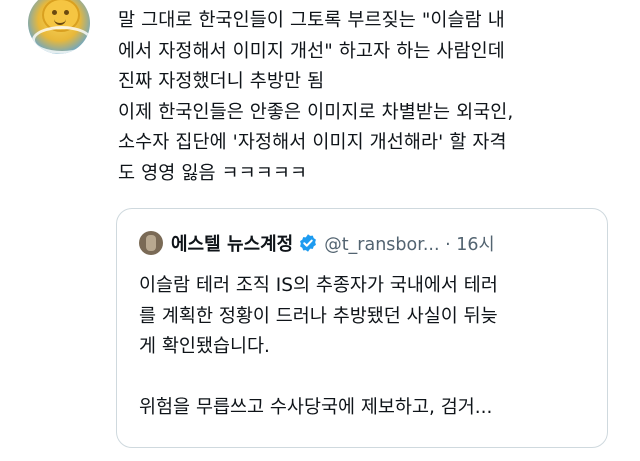 The image size is (640, 461). I want to click on quoted-body-line: 를 계획한 정황이 드러나 추방됐던 사실이 뒤늦, so click(318, 316).